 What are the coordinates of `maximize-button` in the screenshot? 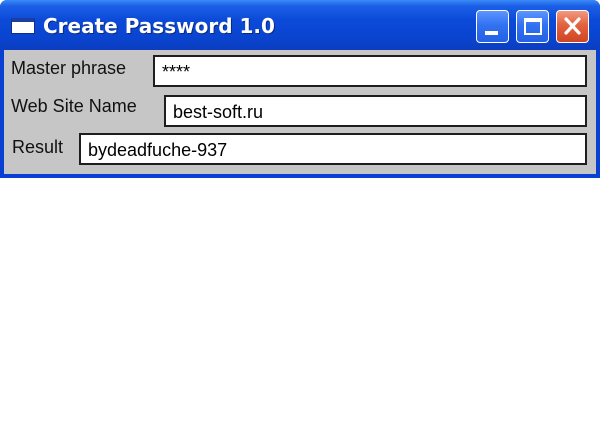 It's located at (532, 26).